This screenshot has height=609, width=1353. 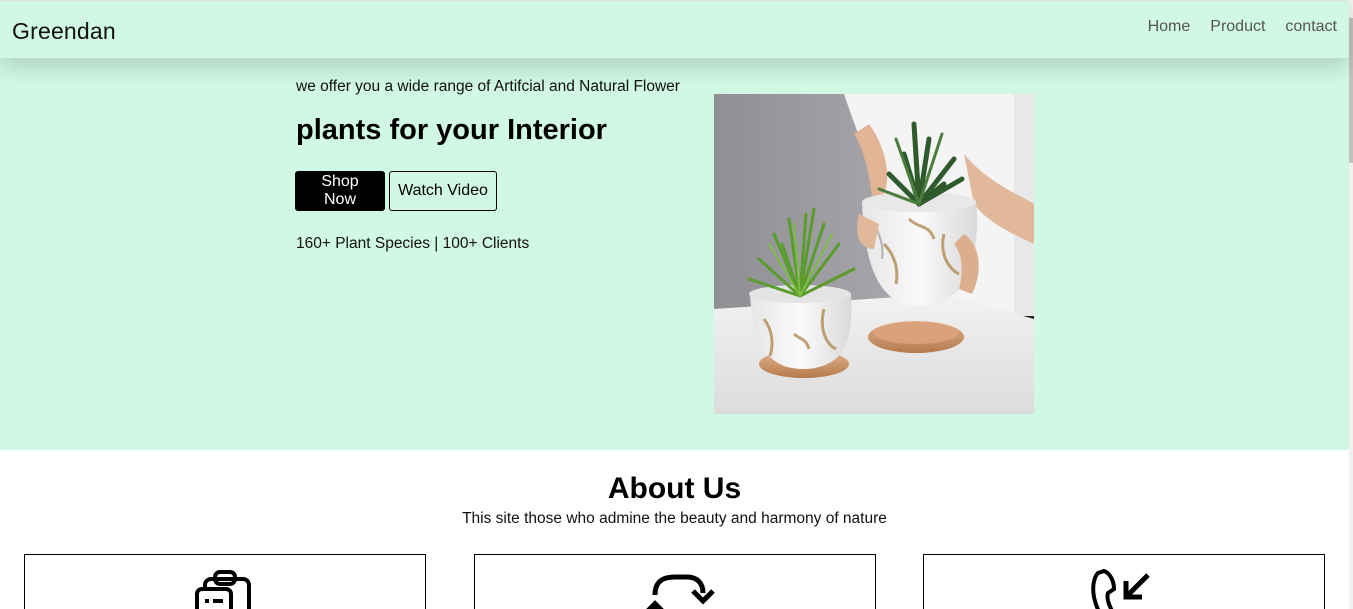 I want to click on nav-link-home: Home, so click(x=1169, y=27).